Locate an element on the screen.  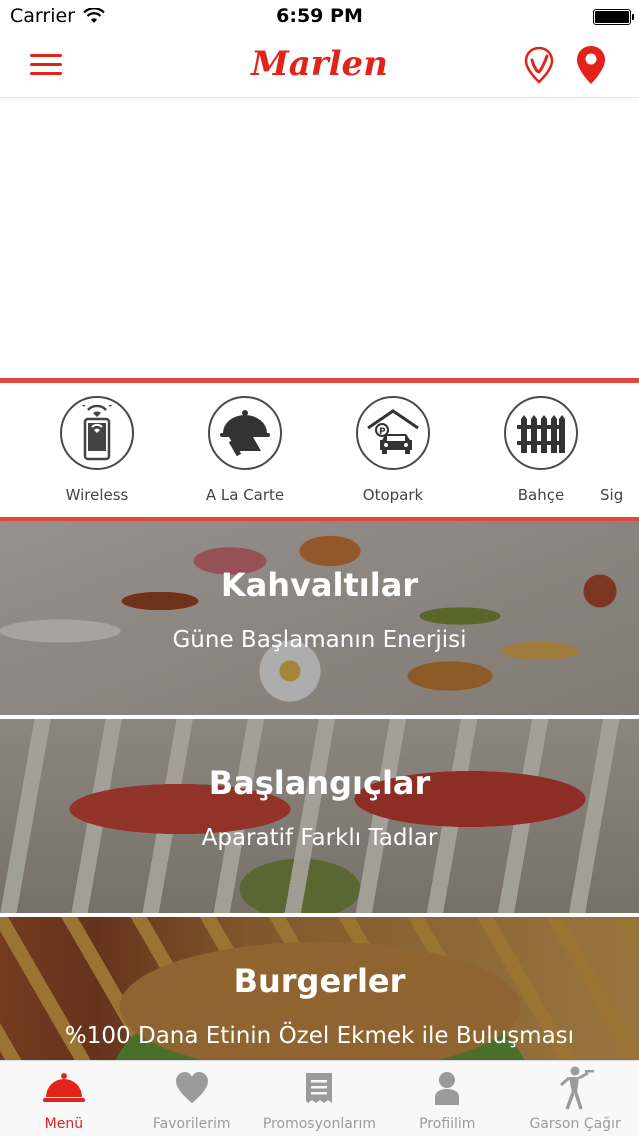
feature-label: Bahçe is located at coordinates (541, 495).